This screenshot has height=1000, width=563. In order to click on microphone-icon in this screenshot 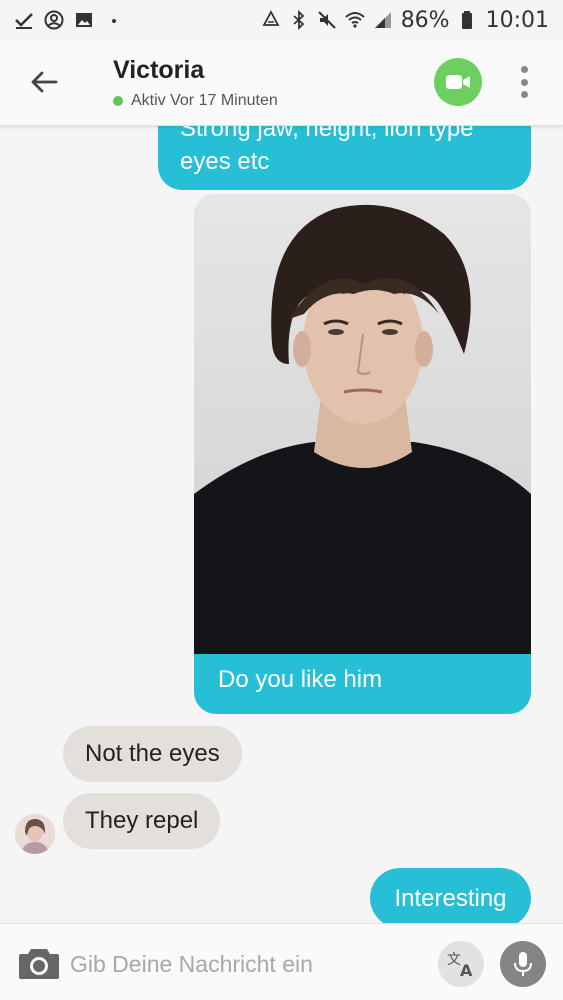, I will do `click(523, 964)`.